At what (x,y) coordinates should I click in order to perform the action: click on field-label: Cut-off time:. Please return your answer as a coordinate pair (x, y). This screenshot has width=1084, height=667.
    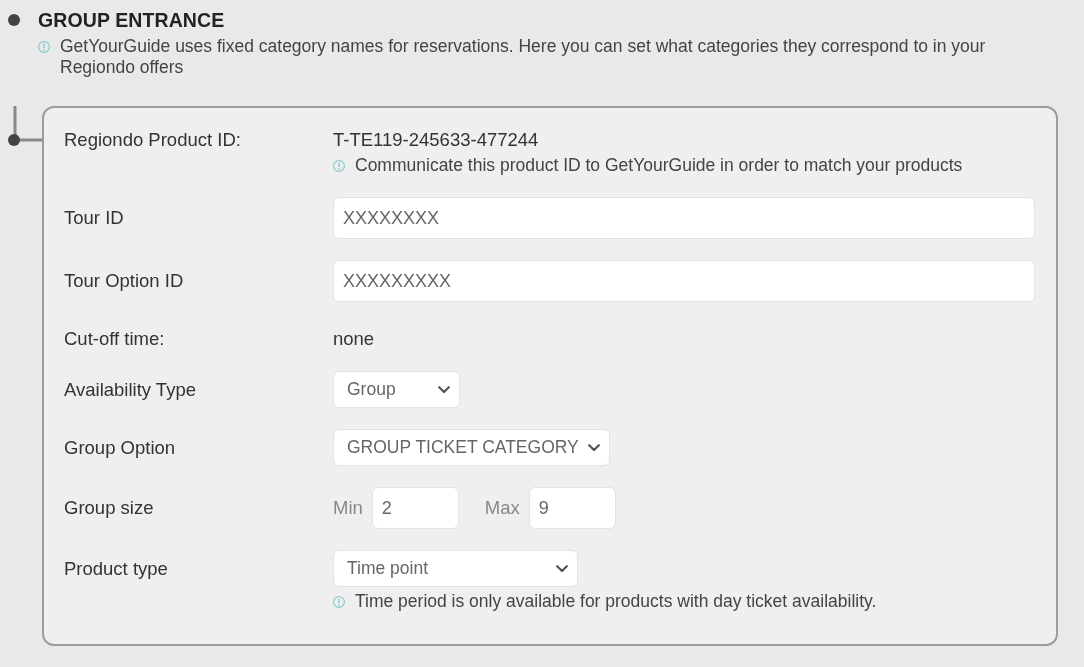
    Looking at the image, I should click on (115, 339).